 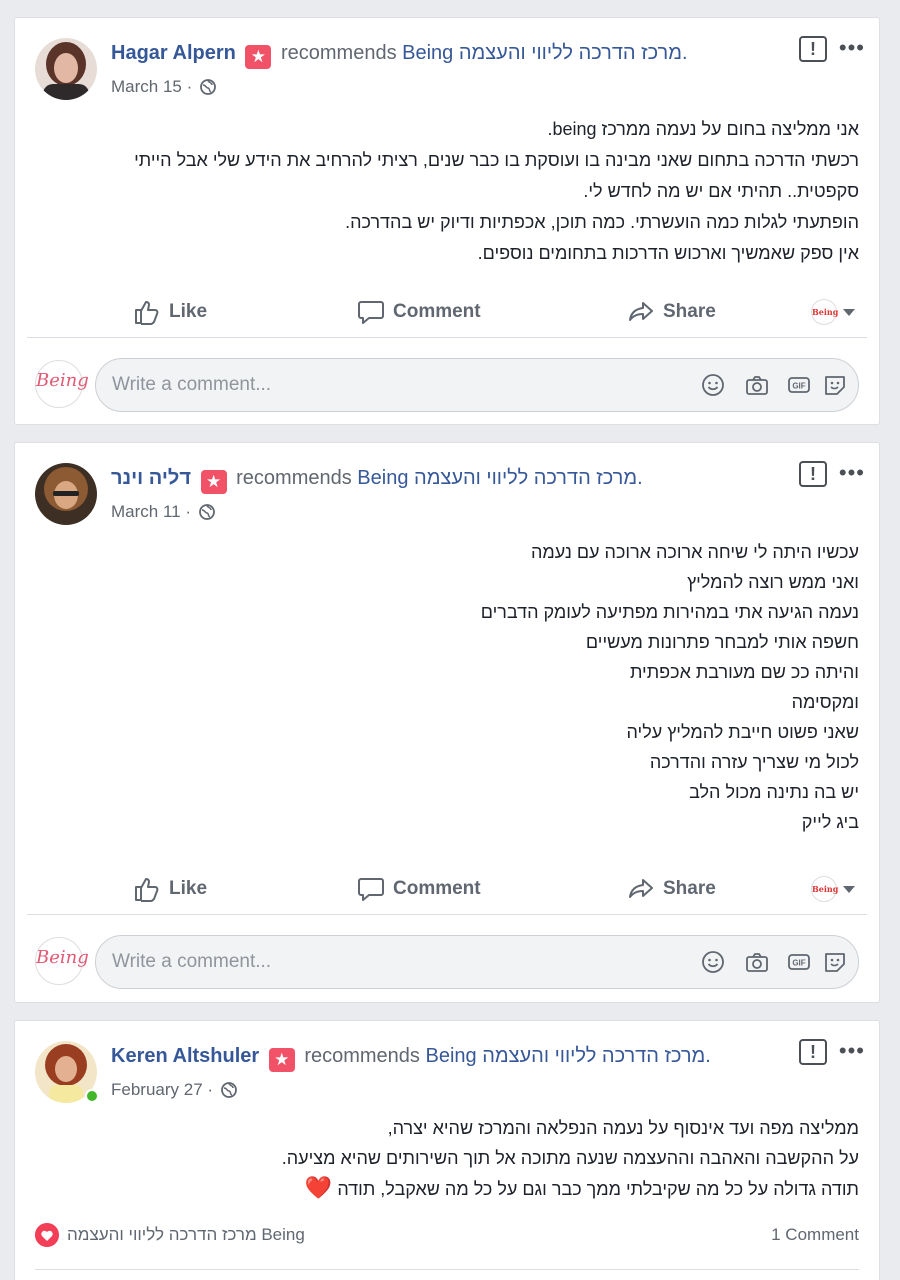 What do you see at coordinates (694, 552) in the screenshot?
I see `post-text-line: עכשיו היתה לי שיחה ארוכה ארוכה עם נעמה` at bounding box center [694, 552].